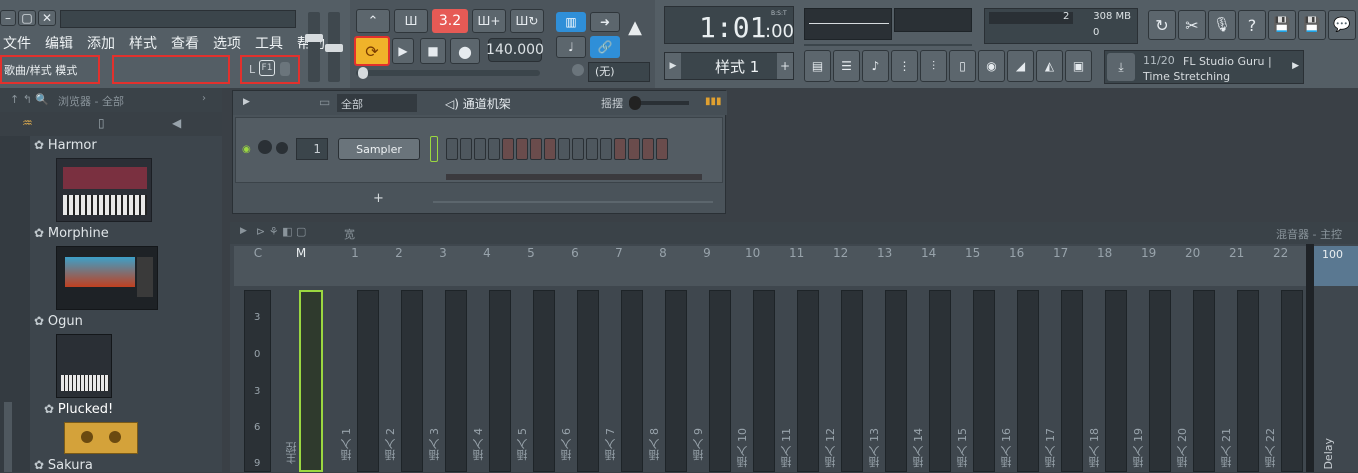 The image size is (1358, 473). I want to click on browser-icon: ▯, so click(962, 66).